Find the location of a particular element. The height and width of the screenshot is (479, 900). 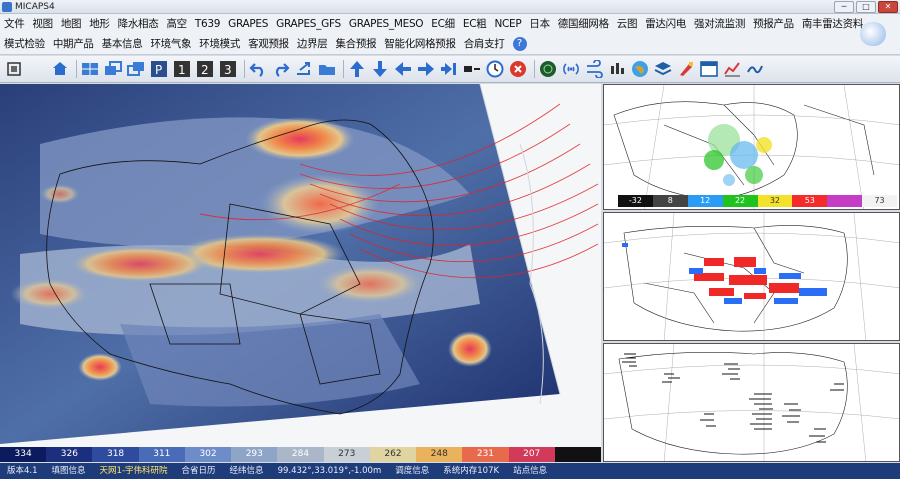

menu-file: 文件 is located at coordinates (14, 24).